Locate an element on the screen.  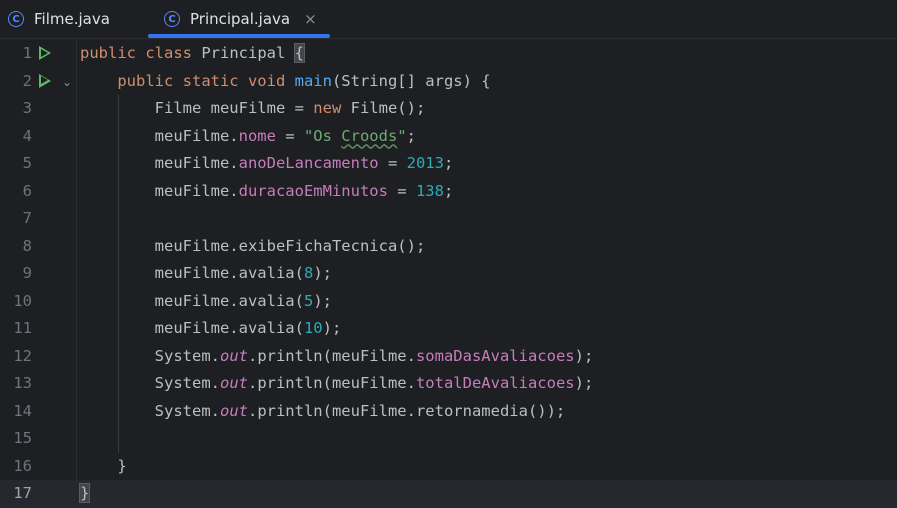
code-token: "Os is located at coordinates (322, 135).